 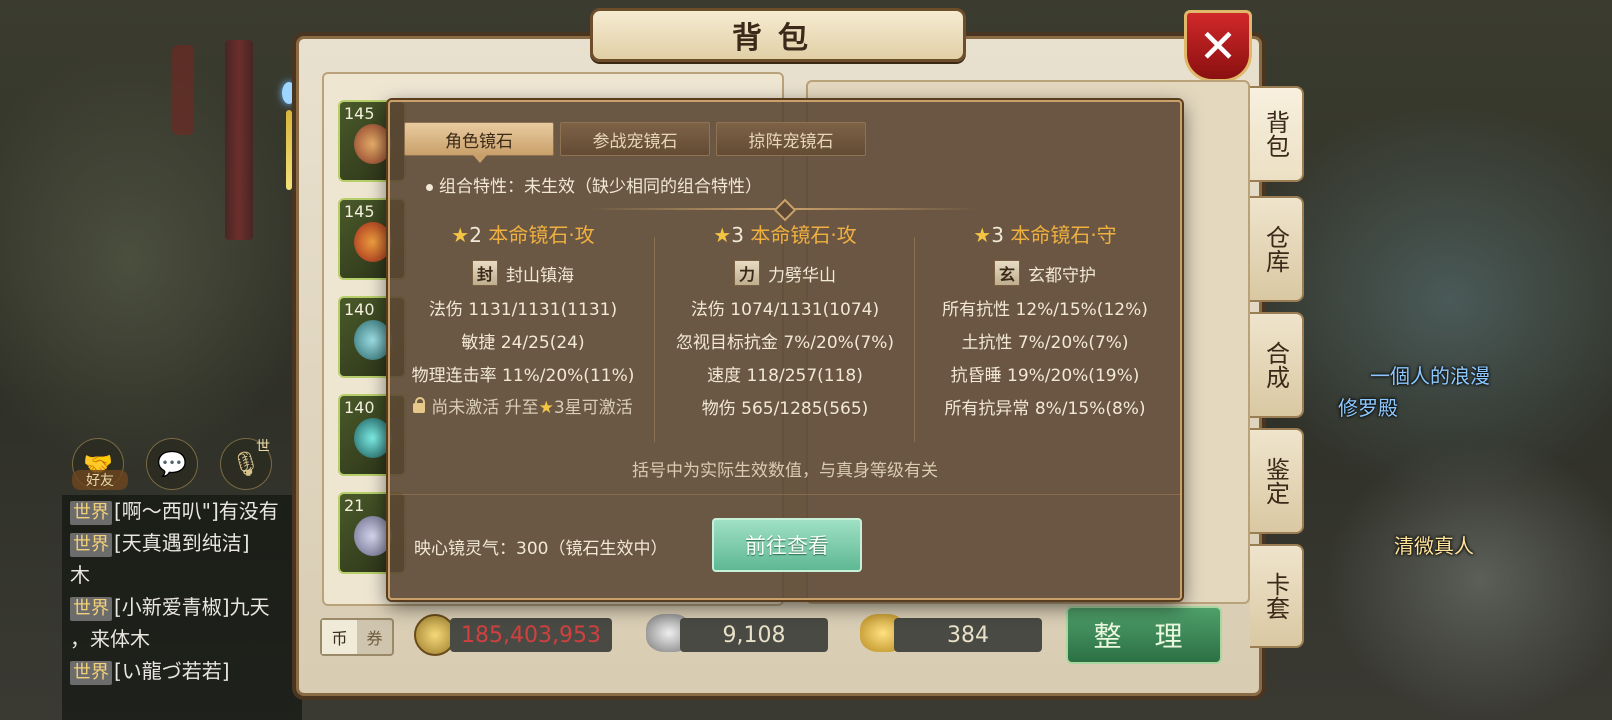 What do you see at coordinates (785, 310) in the screenshot?
I see `stone-attr: 法伤 1074/1131(1074)` at bounding box center [785, 310].